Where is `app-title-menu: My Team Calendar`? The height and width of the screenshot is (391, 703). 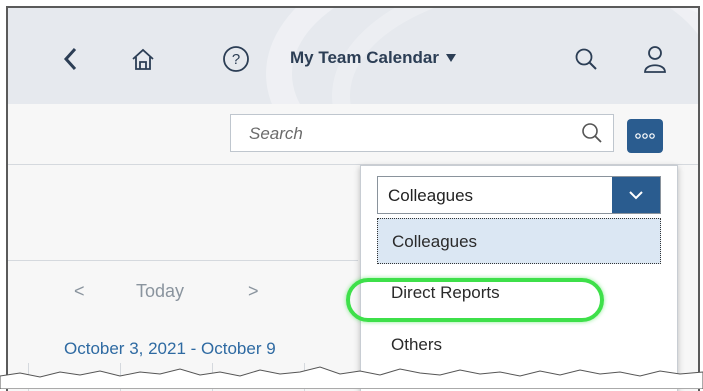 app-title-menu: My Team Calendar is located at coordinates (373, 58).